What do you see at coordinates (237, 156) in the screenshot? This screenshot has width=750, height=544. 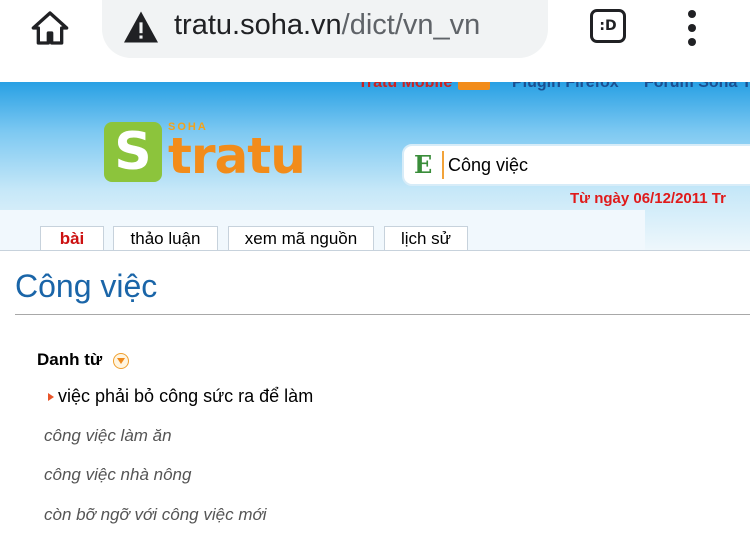 I see `logo-wordmark: tratu` at bounding box center [237, 156].